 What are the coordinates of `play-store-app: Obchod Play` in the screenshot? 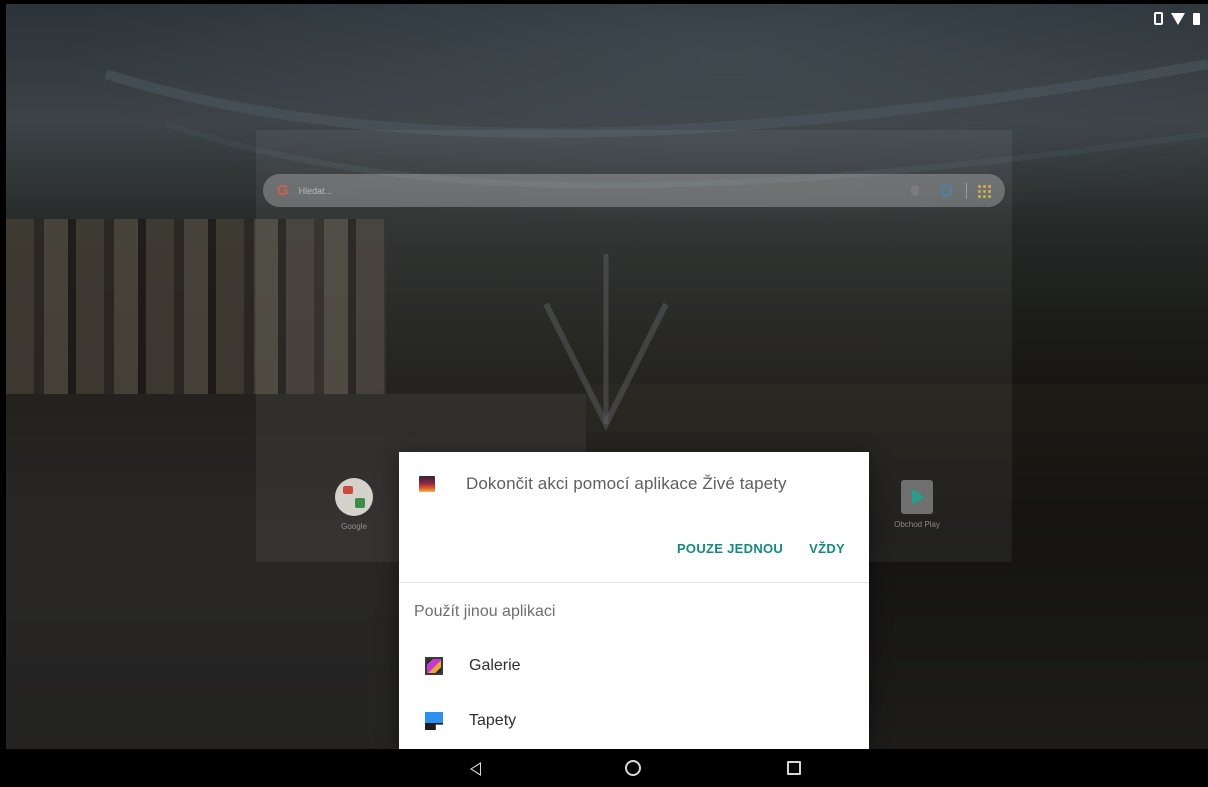 It's located at (917, 504).